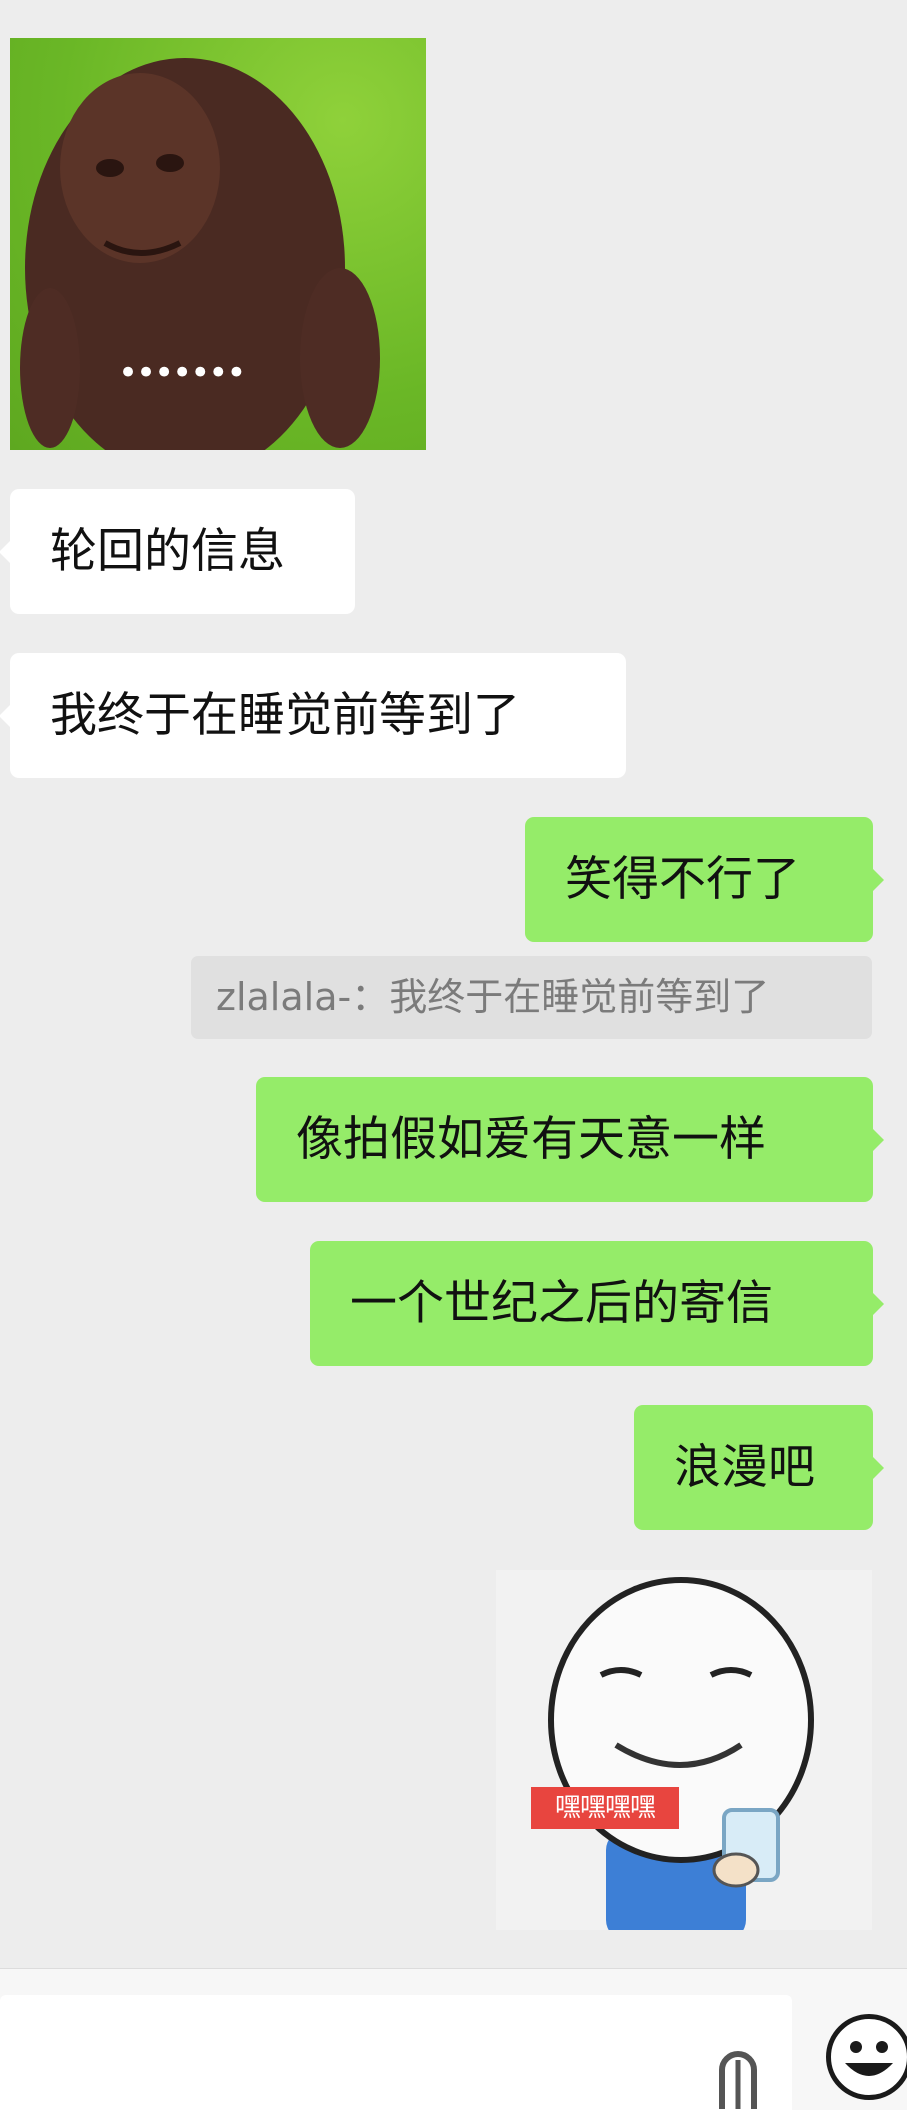 The height and width of the screenshot is (2110, 907). Describe the element at coordinates (744, 1467) in the screenshot. I see `message-text: 浪漫吧` at that location.